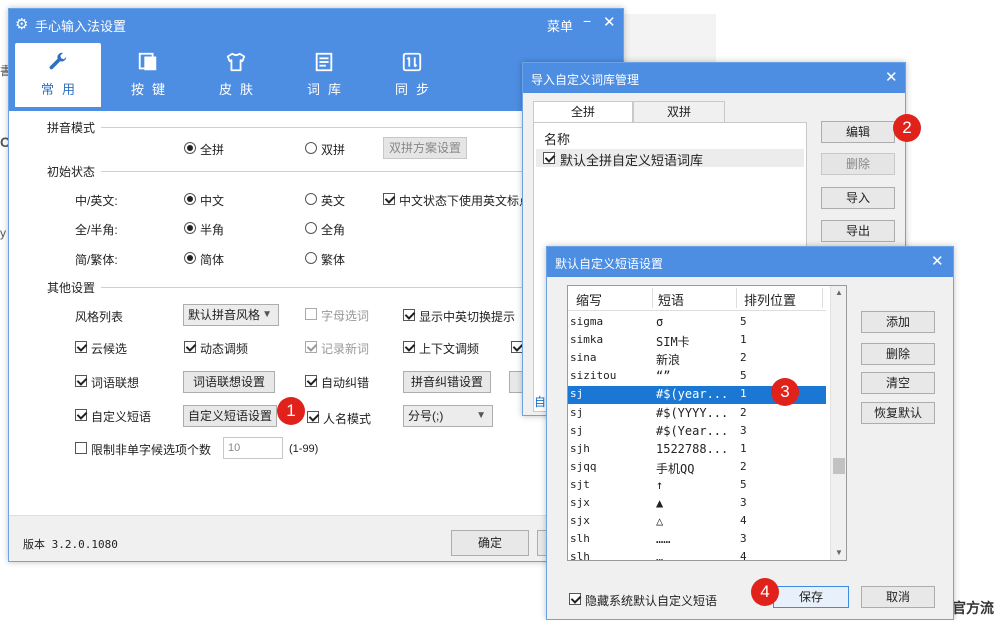 The image size is (1000, 620). Describe the element at coordinates (697, 359) in the screenshot. I see `table-row: sina 新浪 2` at that location.